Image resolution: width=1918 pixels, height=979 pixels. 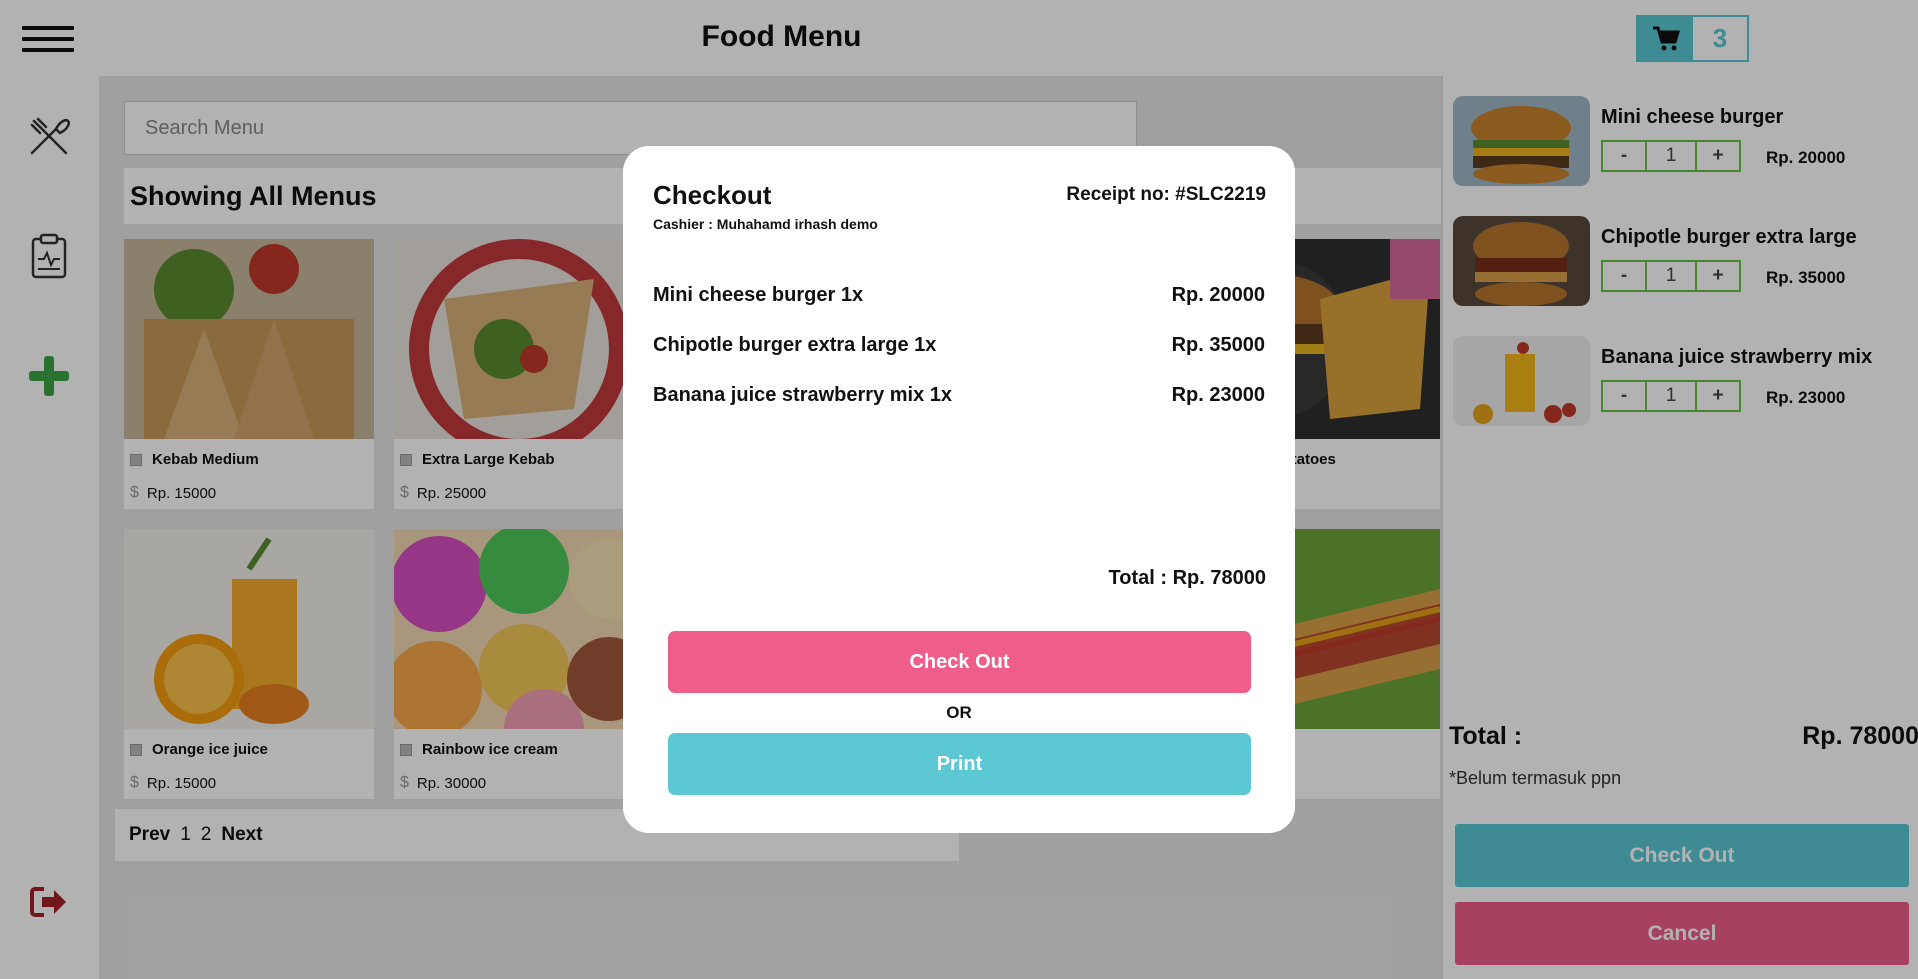 What do you see at coordinates (1218, 395) in the screenshot?
I see `receipt-item-price: Rp. 23000` at bounding box center [1218, 395].